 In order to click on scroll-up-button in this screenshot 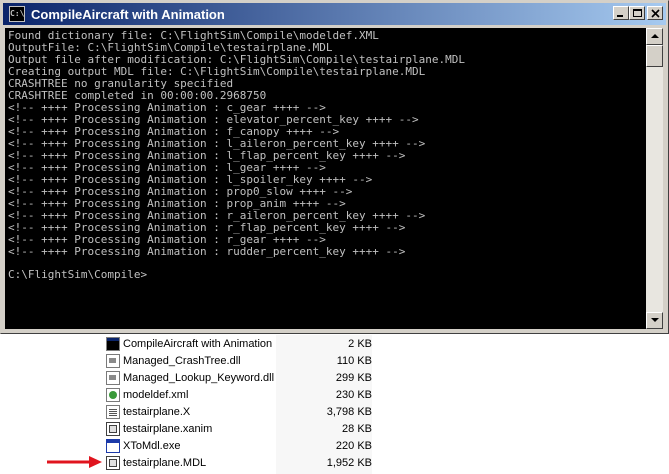, I will do `click(654, 36)`.